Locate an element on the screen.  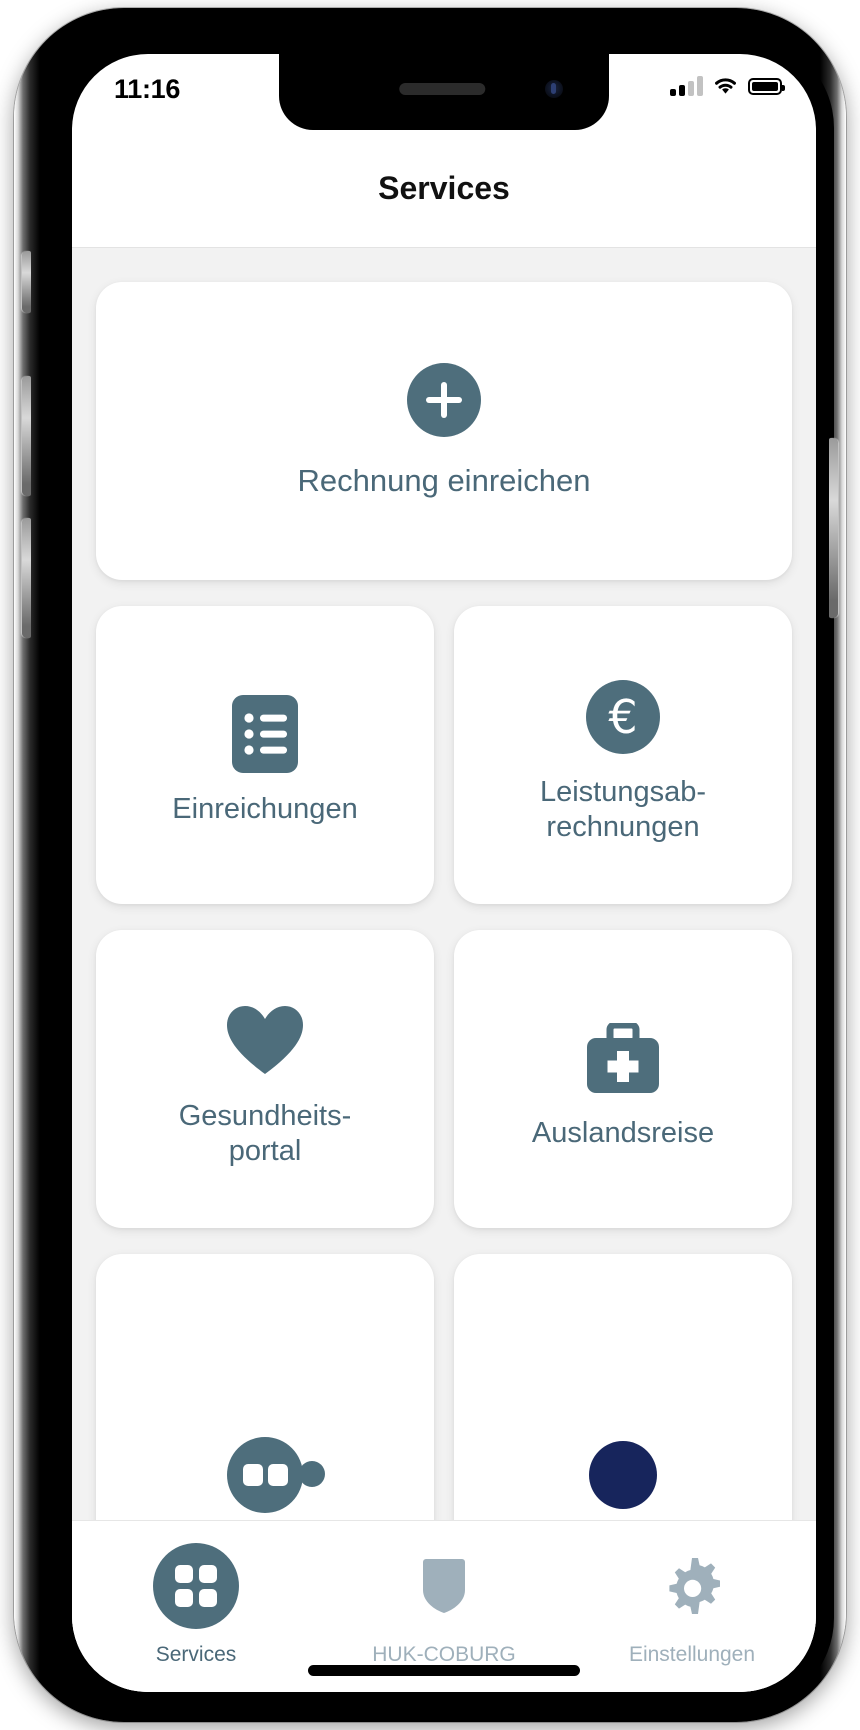
tile-label: Leistungsab- rechnungen is located at coordinates (623, 809).